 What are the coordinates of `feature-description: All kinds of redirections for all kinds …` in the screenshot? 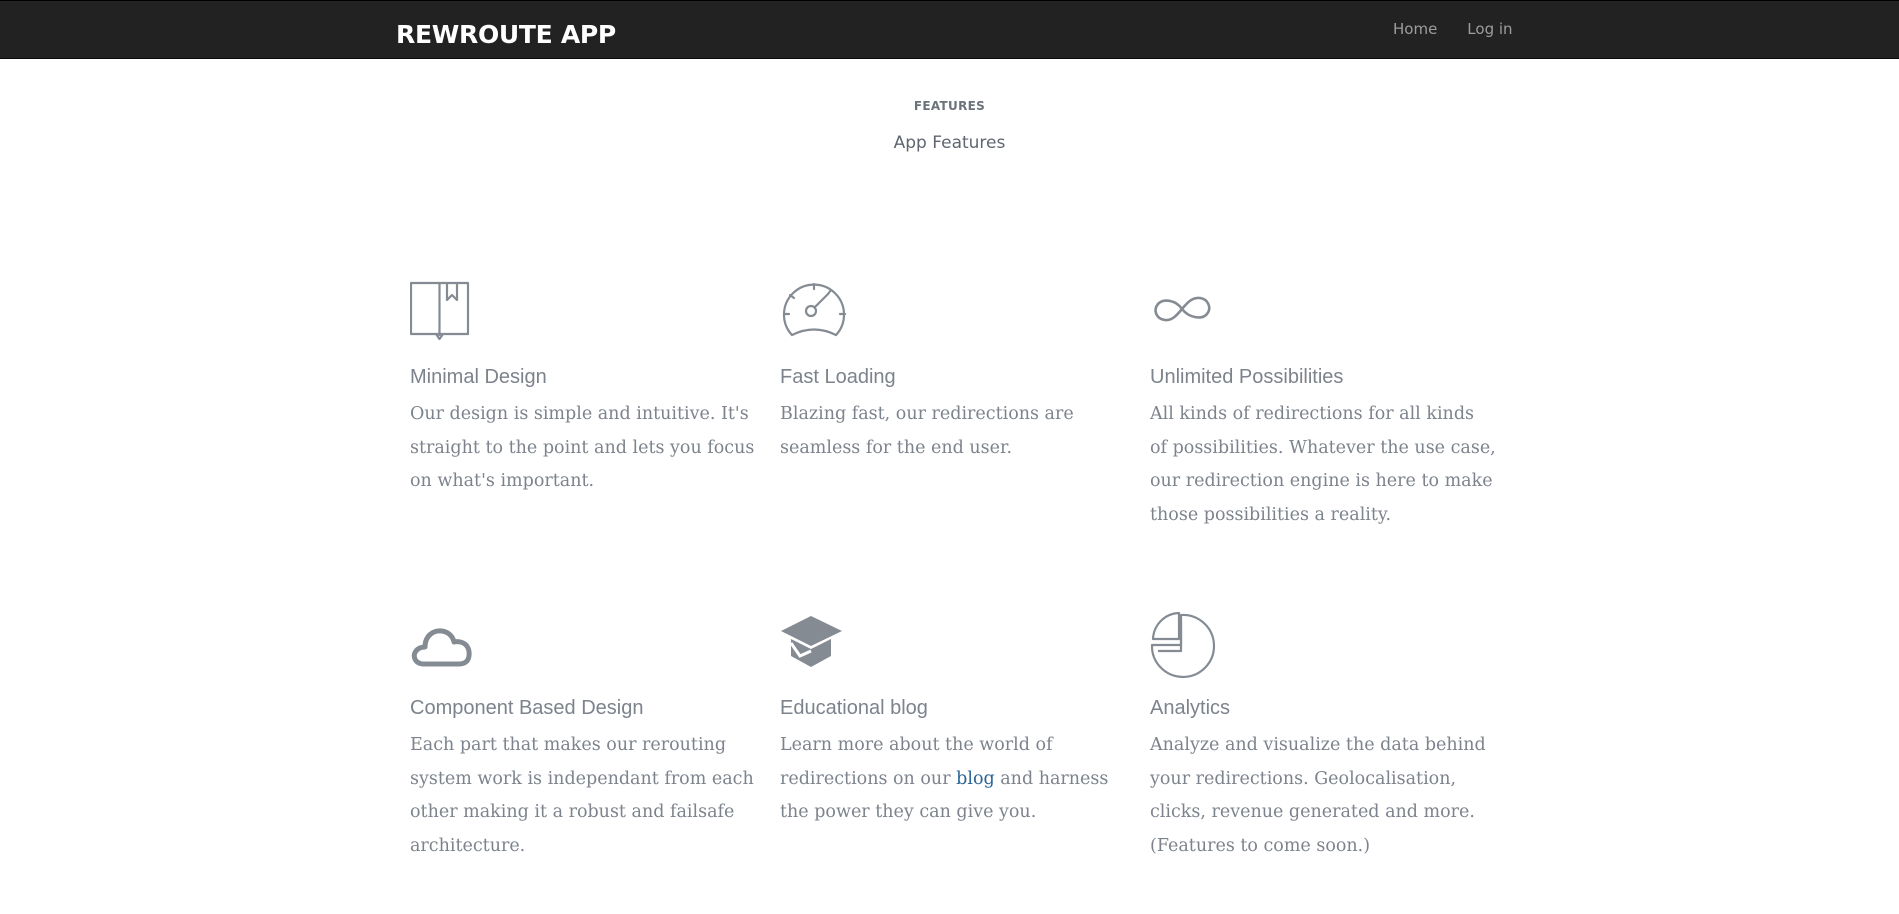 It's located at (1323, 465).